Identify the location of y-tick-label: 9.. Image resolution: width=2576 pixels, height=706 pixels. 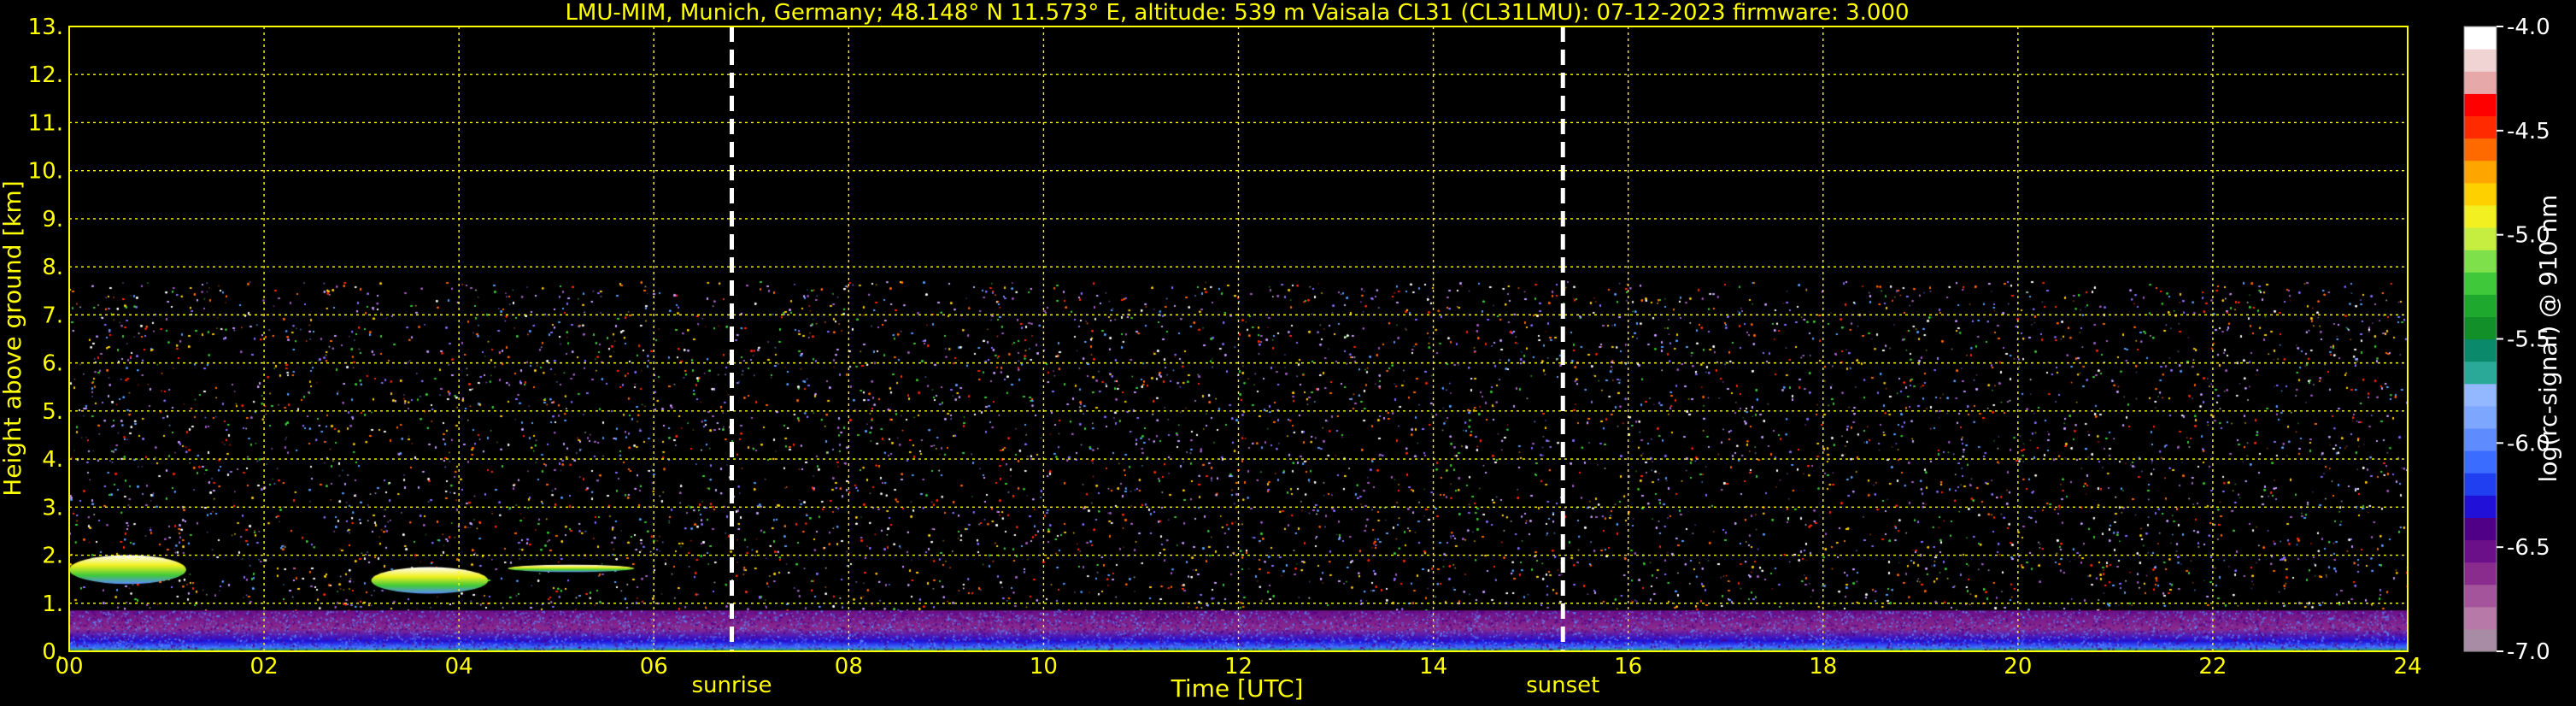
(52, 219).